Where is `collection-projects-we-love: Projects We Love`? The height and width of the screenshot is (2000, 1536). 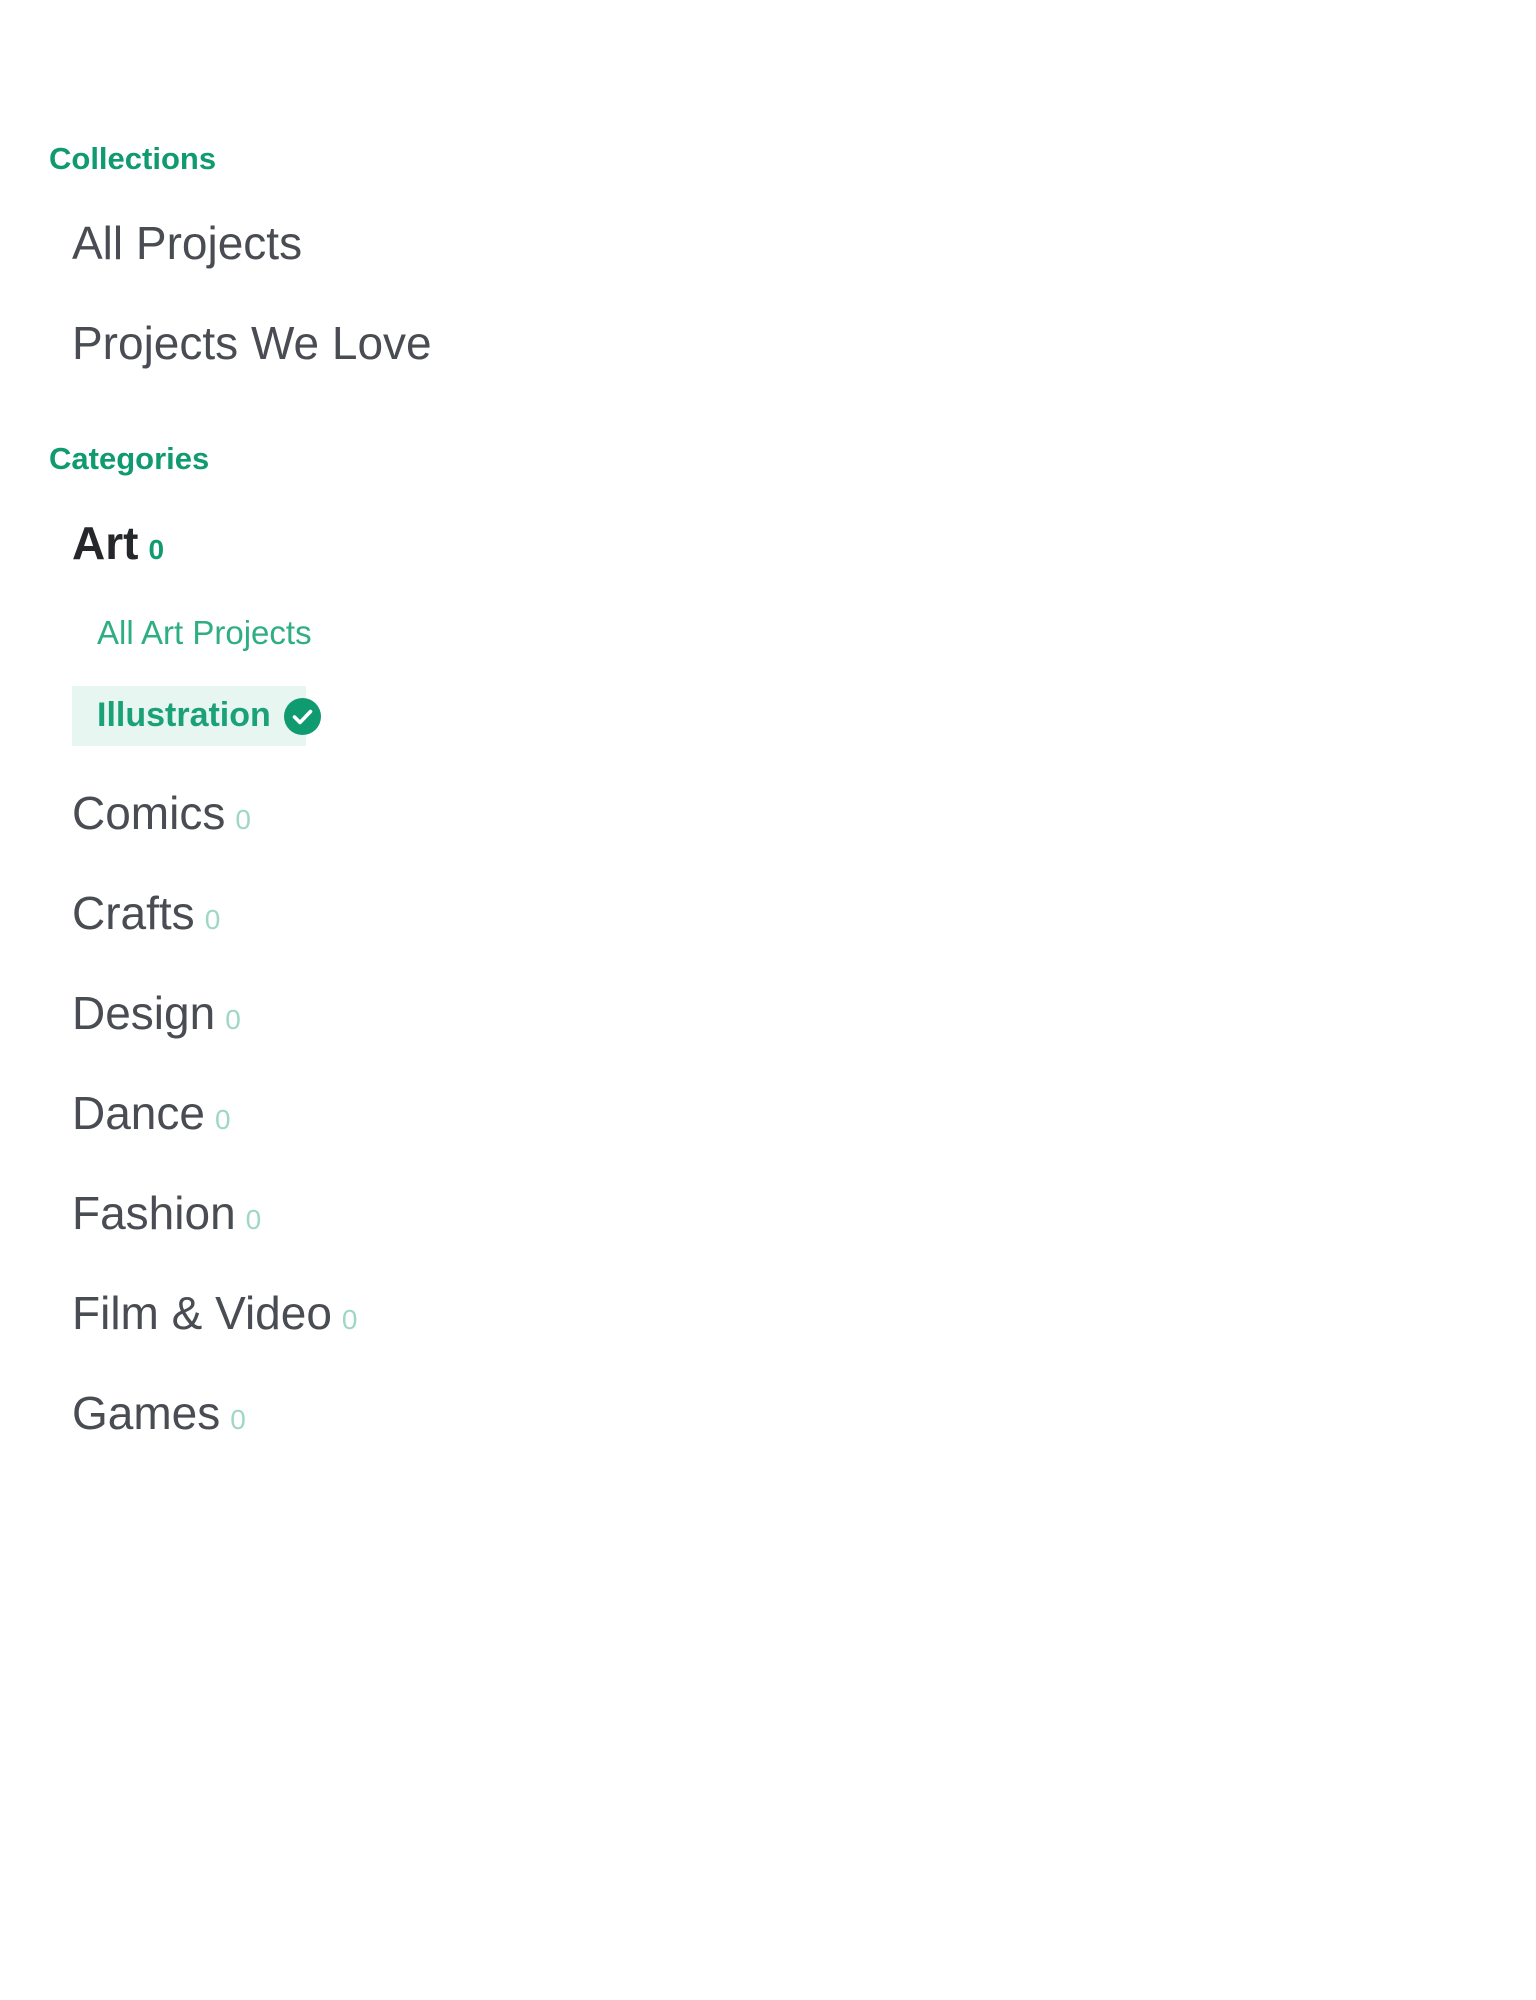 collection-projects-we-love: Projects We Love is located at coordinates (252, 343).